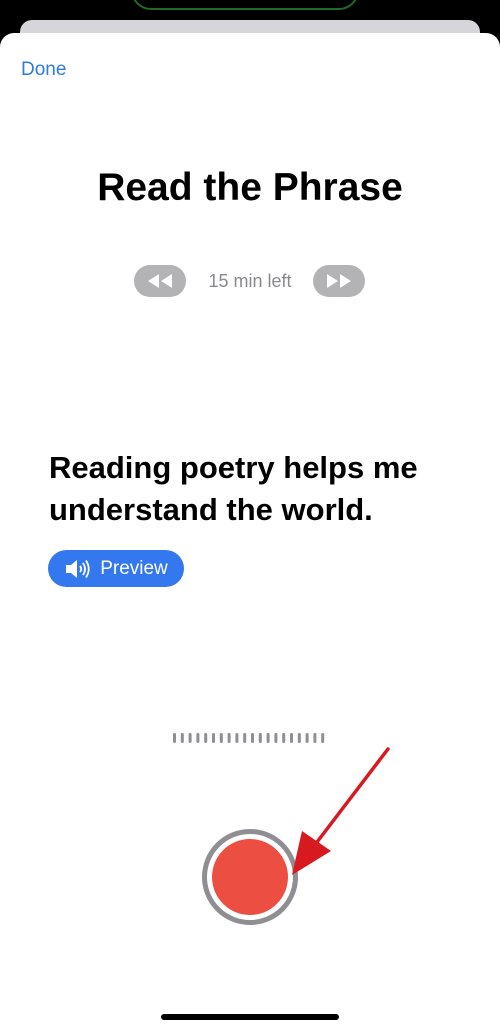 Image resolution: width=500 pixels, height=1031 pixels. What do you see at coordinates (341, 811) in the screenshot?
I see `annotation-arrow-icon` at bounding box center [341, 811].